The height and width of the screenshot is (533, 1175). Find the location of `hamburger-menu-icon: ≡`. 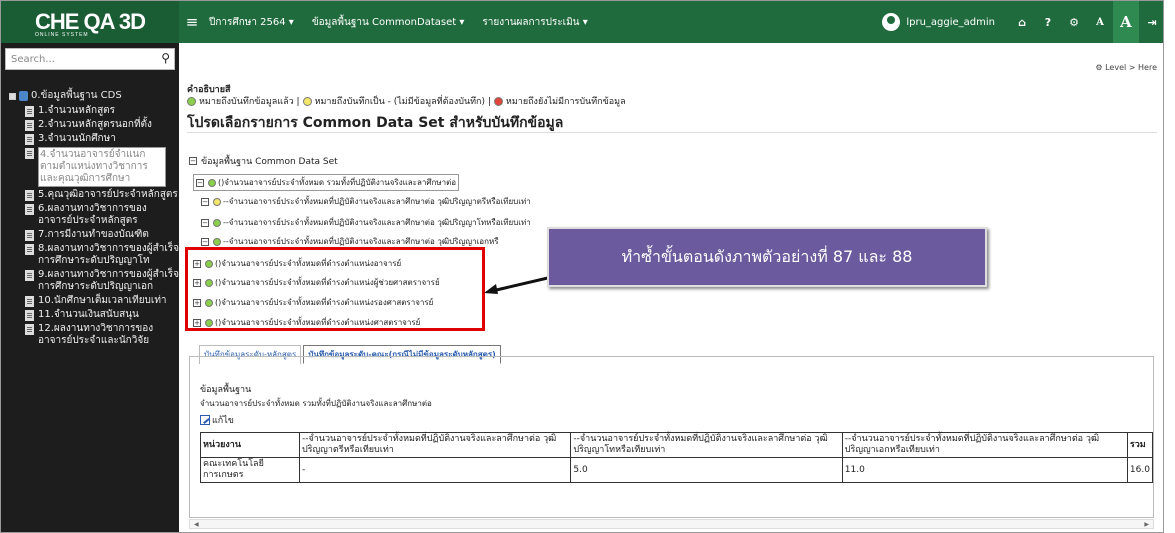

hamburger-menu-icon: ≡ is located at coordinates (192, 22).